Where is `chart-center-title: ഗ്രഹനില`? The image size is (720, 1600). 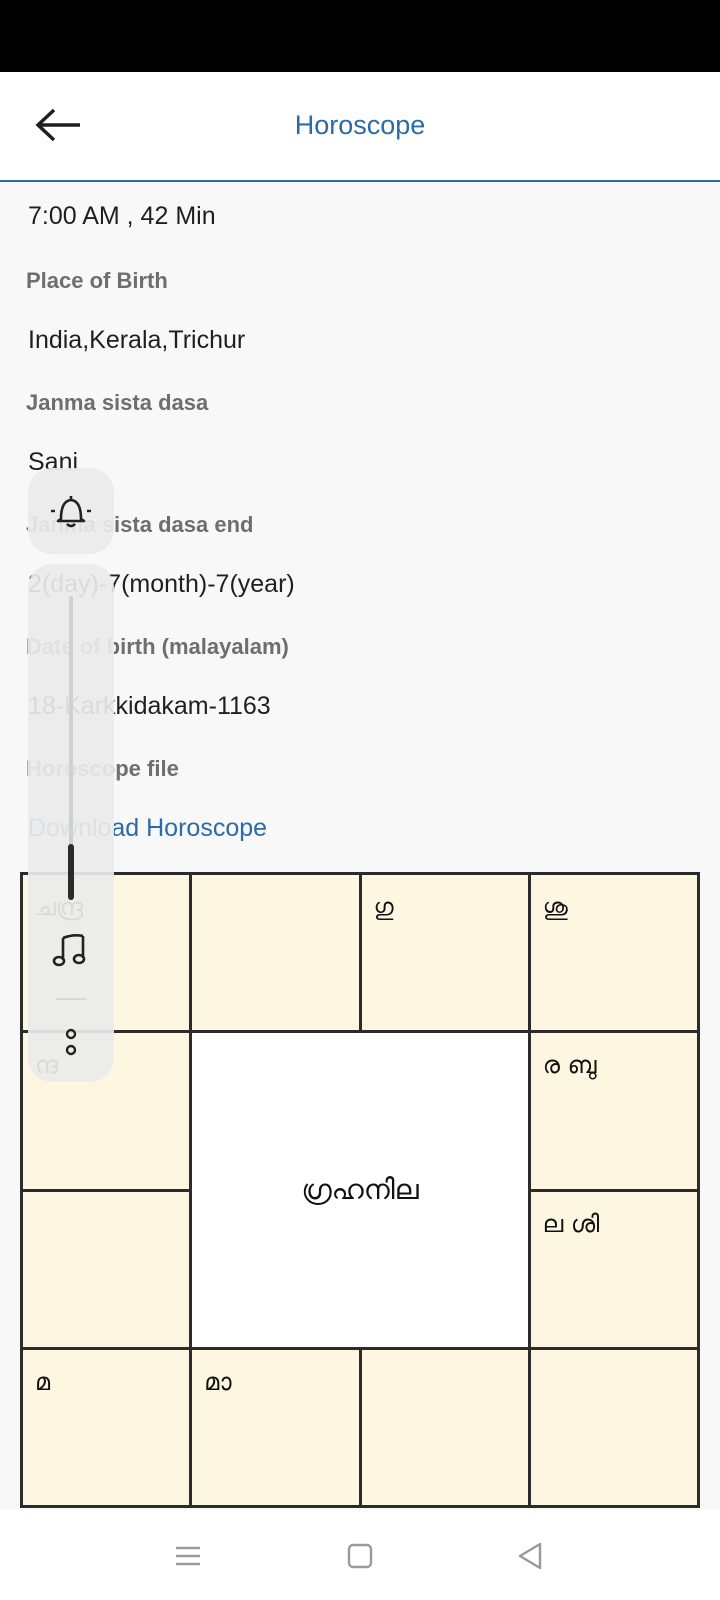 chart-center-title: ഗ്രഹനില is located at coordinates (360, 1190).